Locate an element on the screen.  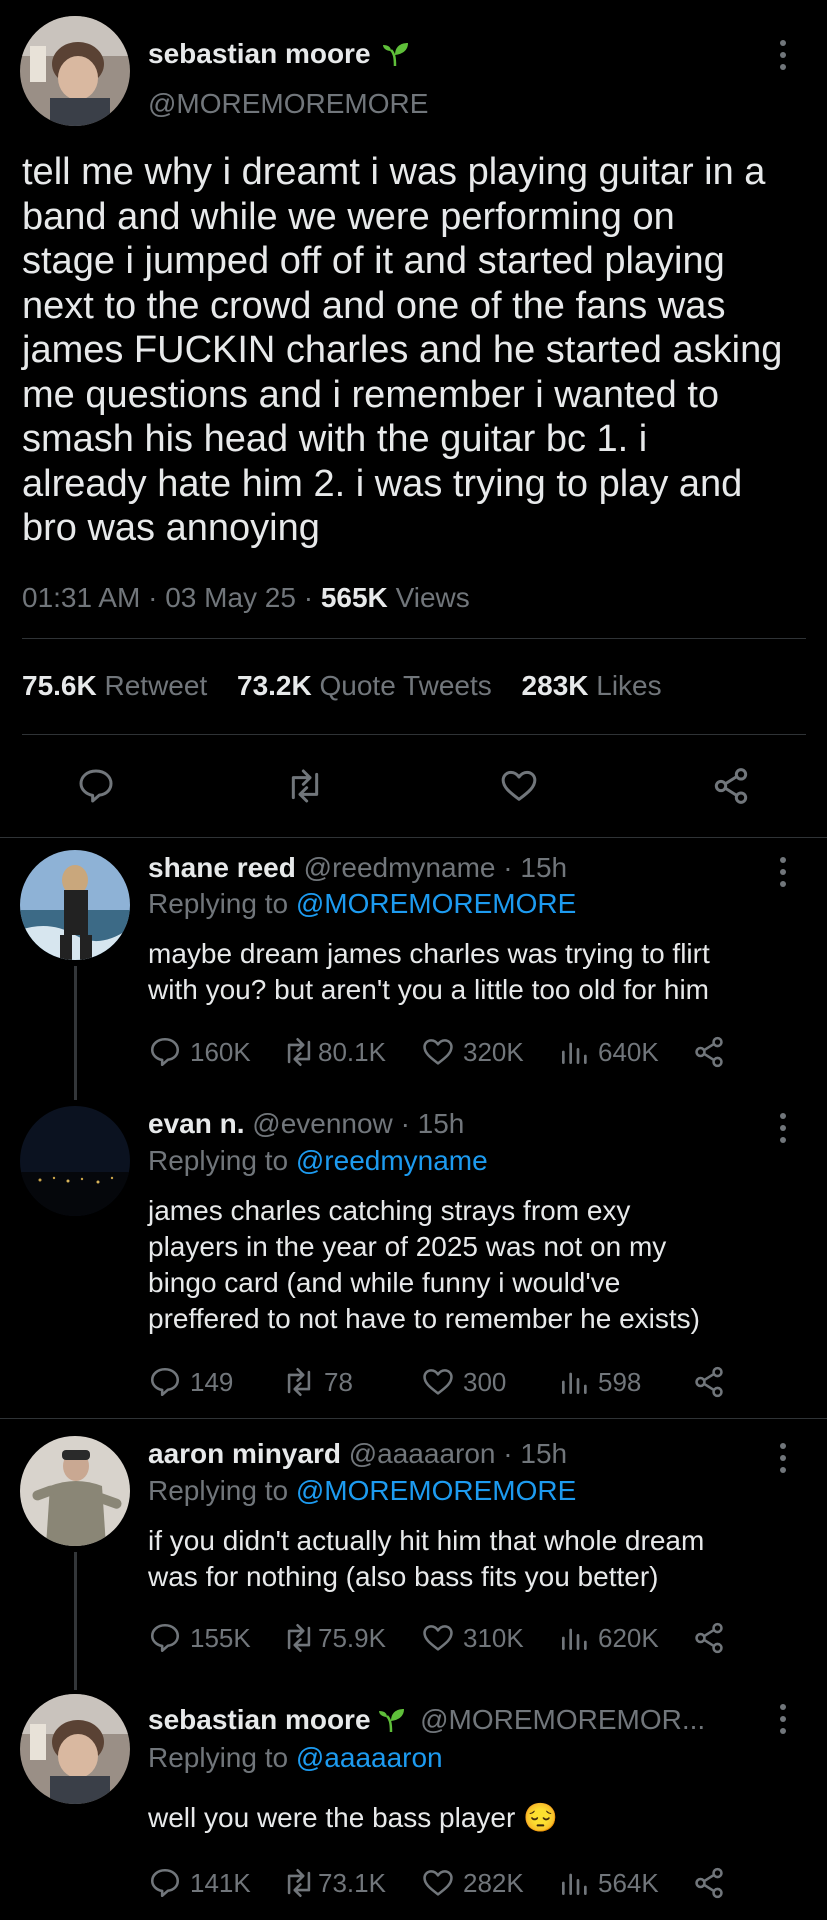
retweet-button: 73.1K is located at coordinates (334, 1883).